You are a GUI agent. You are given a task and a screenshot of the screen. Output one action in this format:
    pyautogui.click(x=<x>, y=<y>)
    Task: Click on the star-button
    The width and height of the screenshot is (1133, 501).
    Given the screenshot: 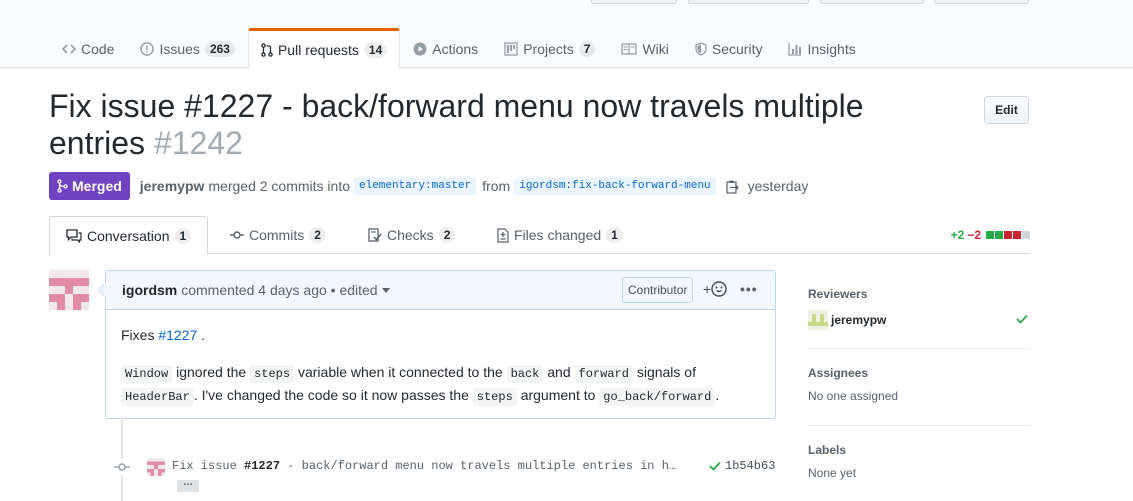 What is the action you would take?
    pyautogui.click(x=748, y=2)
    